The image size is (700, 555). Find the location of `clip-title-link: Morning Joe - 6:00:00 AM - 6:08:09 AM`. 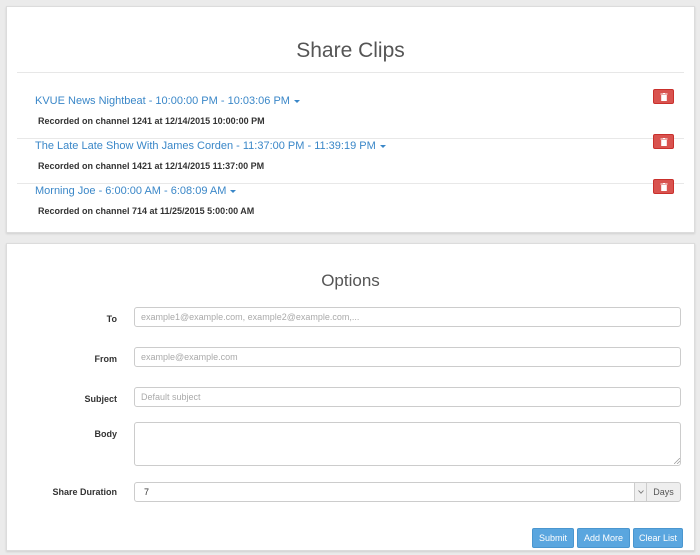

clip-title-link: Morning Joe - 6:00:00 AM - 6:08:09 AM is located at coordinates (136, 191).